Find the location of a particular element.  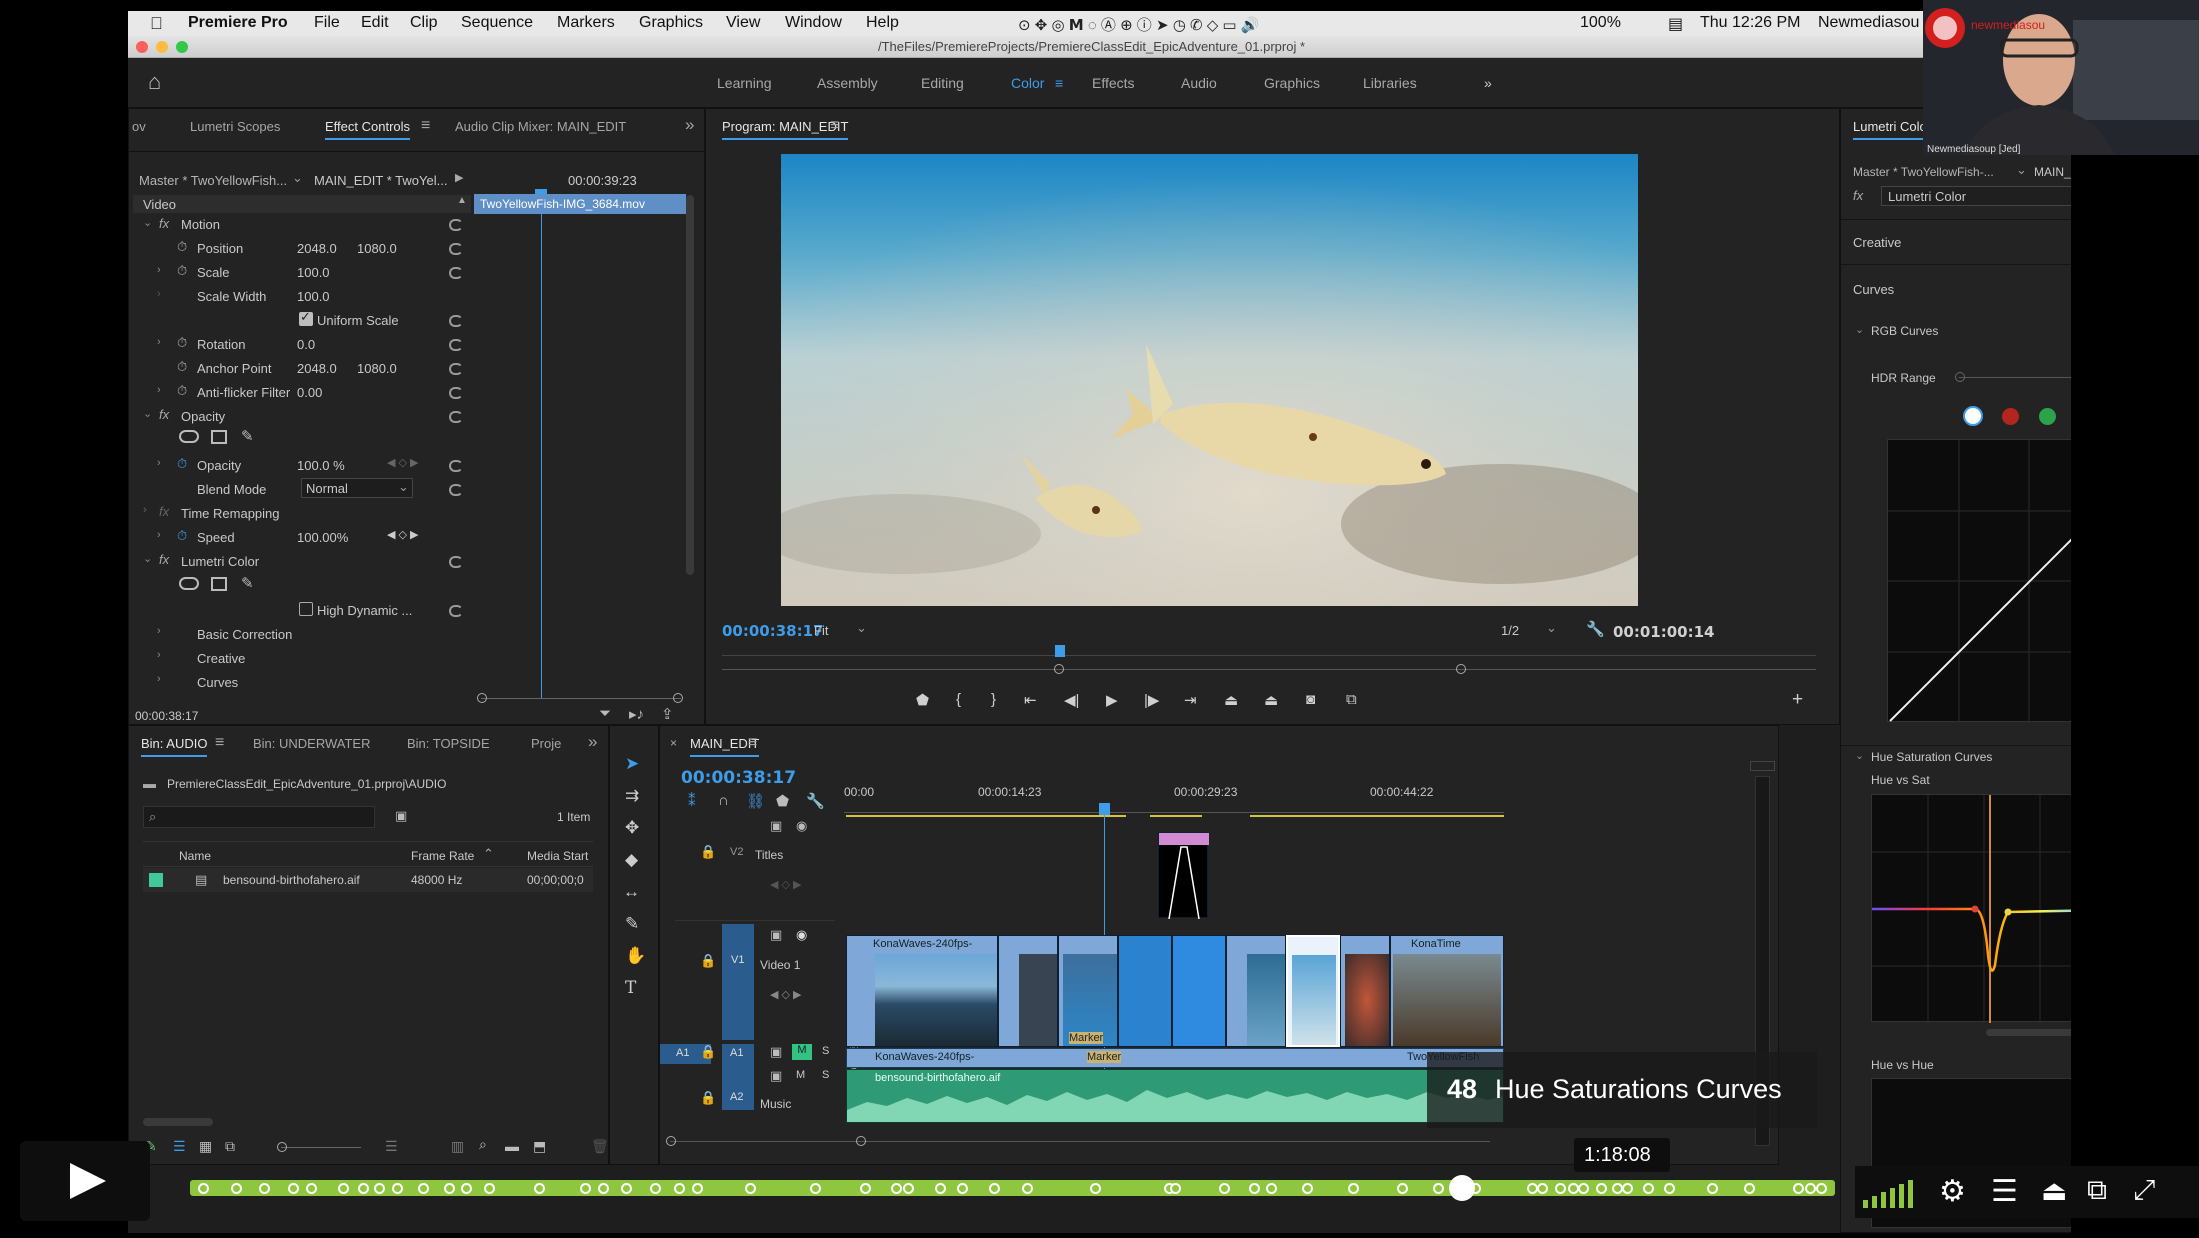

scrub-handle is located at coordinates (1461, 1188).